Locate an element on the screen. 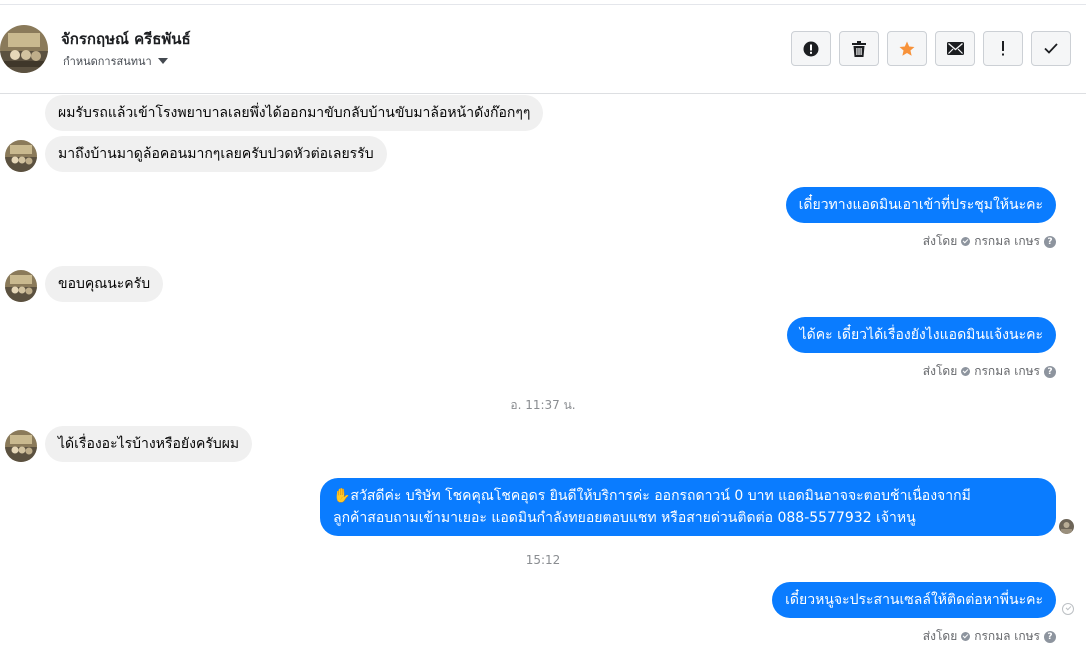  done-button is located at coordinates (1051, 48).